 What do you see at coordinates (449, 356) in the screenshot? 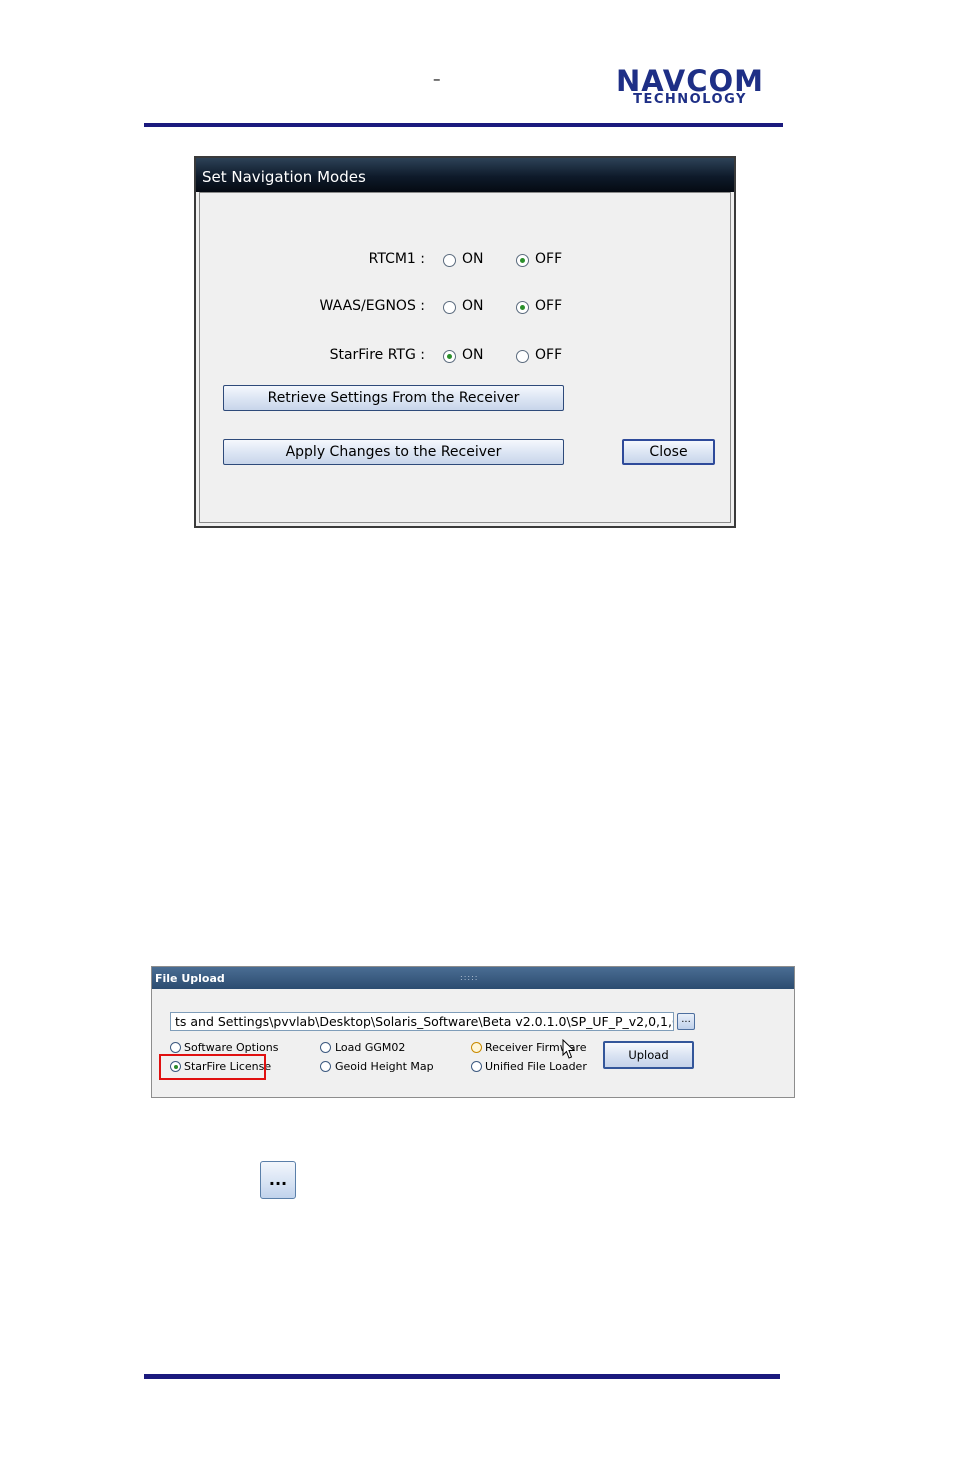
I see `starfire-rtg-on-radio` at bounding box center [449, 356].